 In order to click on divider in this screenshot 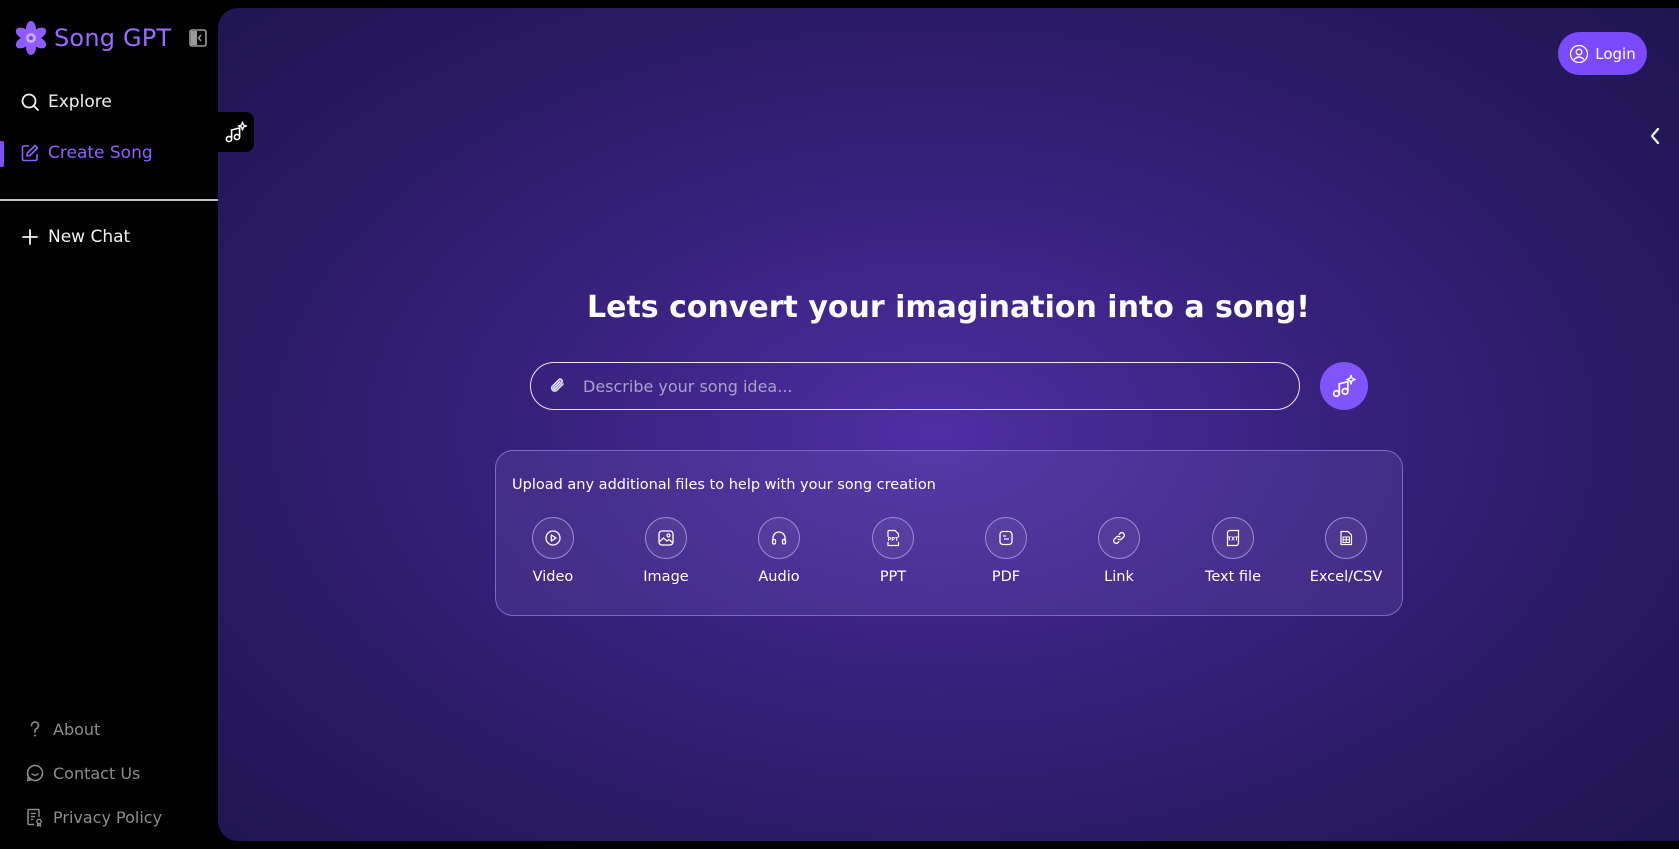, I will do `click(109, 200)`.